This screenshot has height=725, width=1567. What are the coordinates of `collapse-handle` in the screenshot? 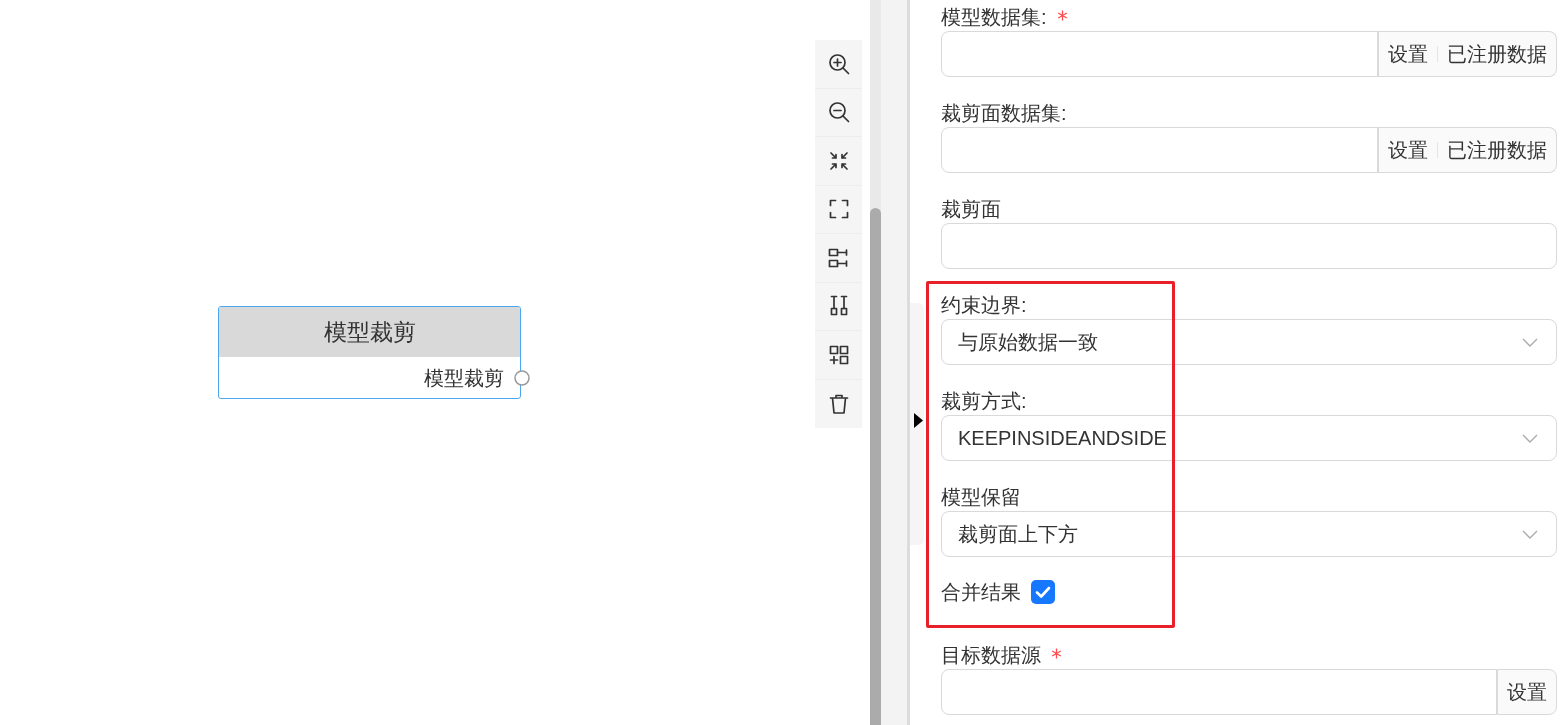 It's located at (917, 424).